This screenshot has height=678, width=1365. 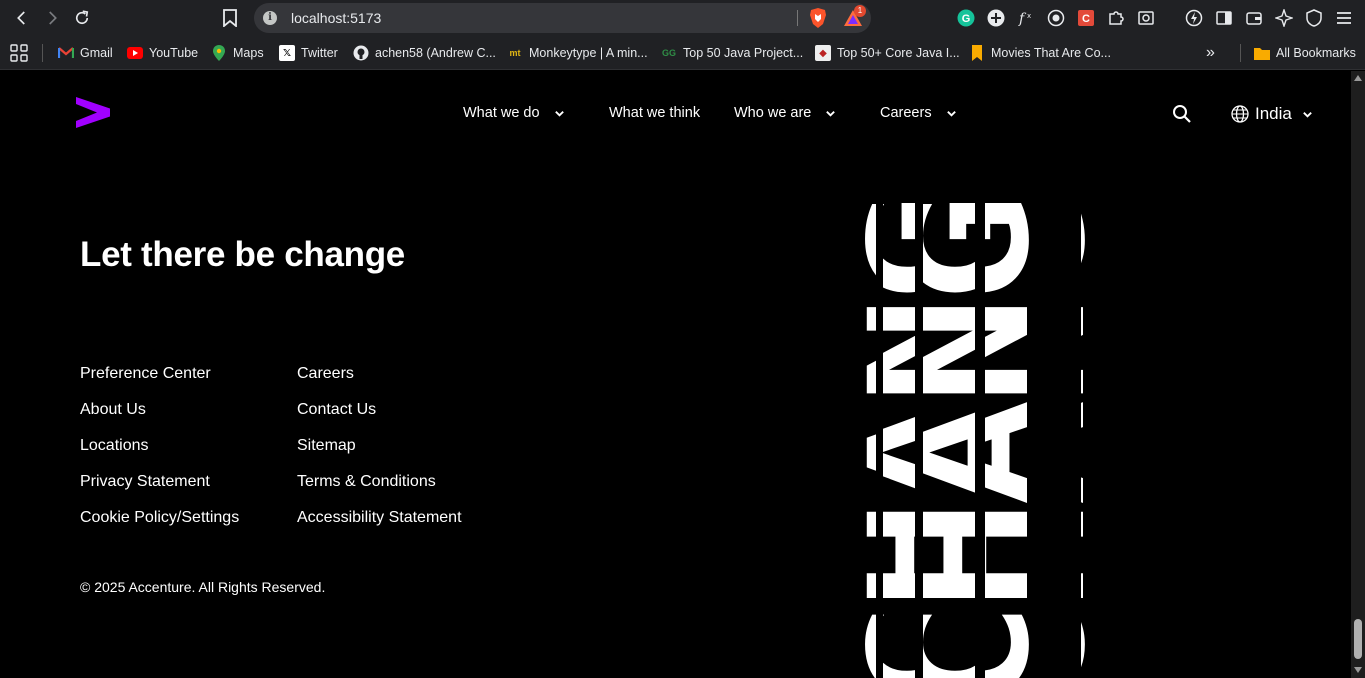 I want to click on nav-careers: Careers, so click(x=918, y=113).